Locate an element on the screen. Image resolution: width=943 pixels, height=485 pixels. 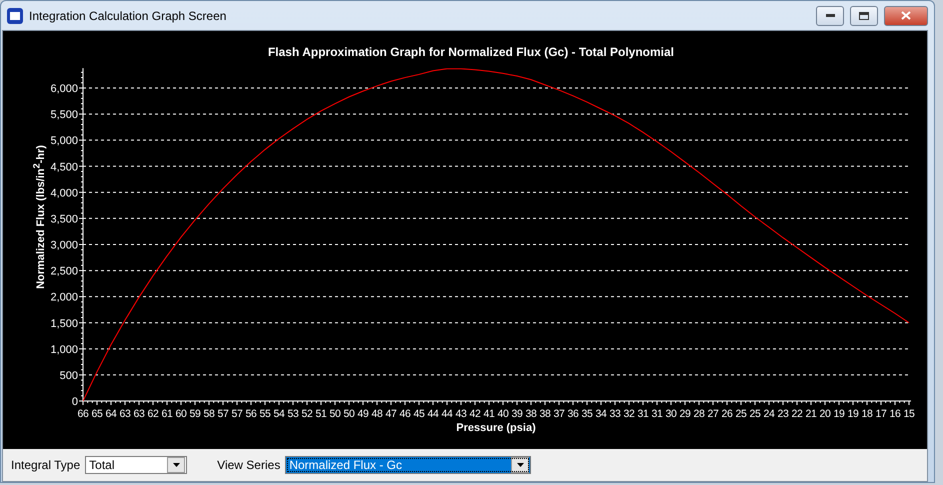
maximize-button is located at coordinates (864, 16).